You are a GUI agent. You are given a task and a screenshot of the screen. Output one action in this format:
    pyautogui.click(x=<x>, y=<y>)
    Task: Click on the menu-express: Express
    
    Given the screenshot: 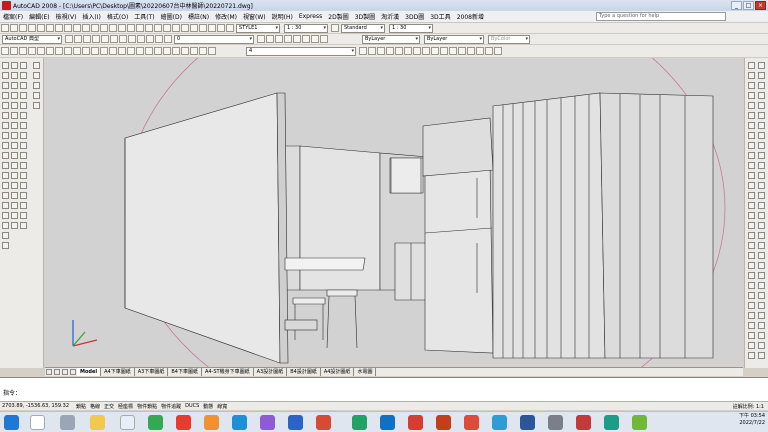 What is the action you would take?
    pyautogui.click(x=310, y=16)
    